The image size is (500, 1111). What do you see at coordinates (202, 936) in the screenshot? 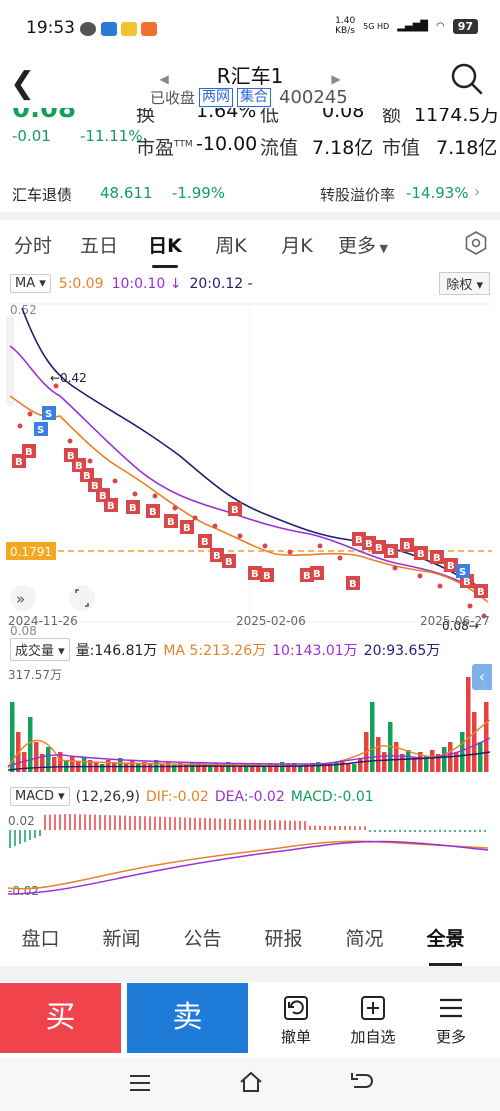
I see `tab-announcements: 公告` at bounding box center [202, 936].